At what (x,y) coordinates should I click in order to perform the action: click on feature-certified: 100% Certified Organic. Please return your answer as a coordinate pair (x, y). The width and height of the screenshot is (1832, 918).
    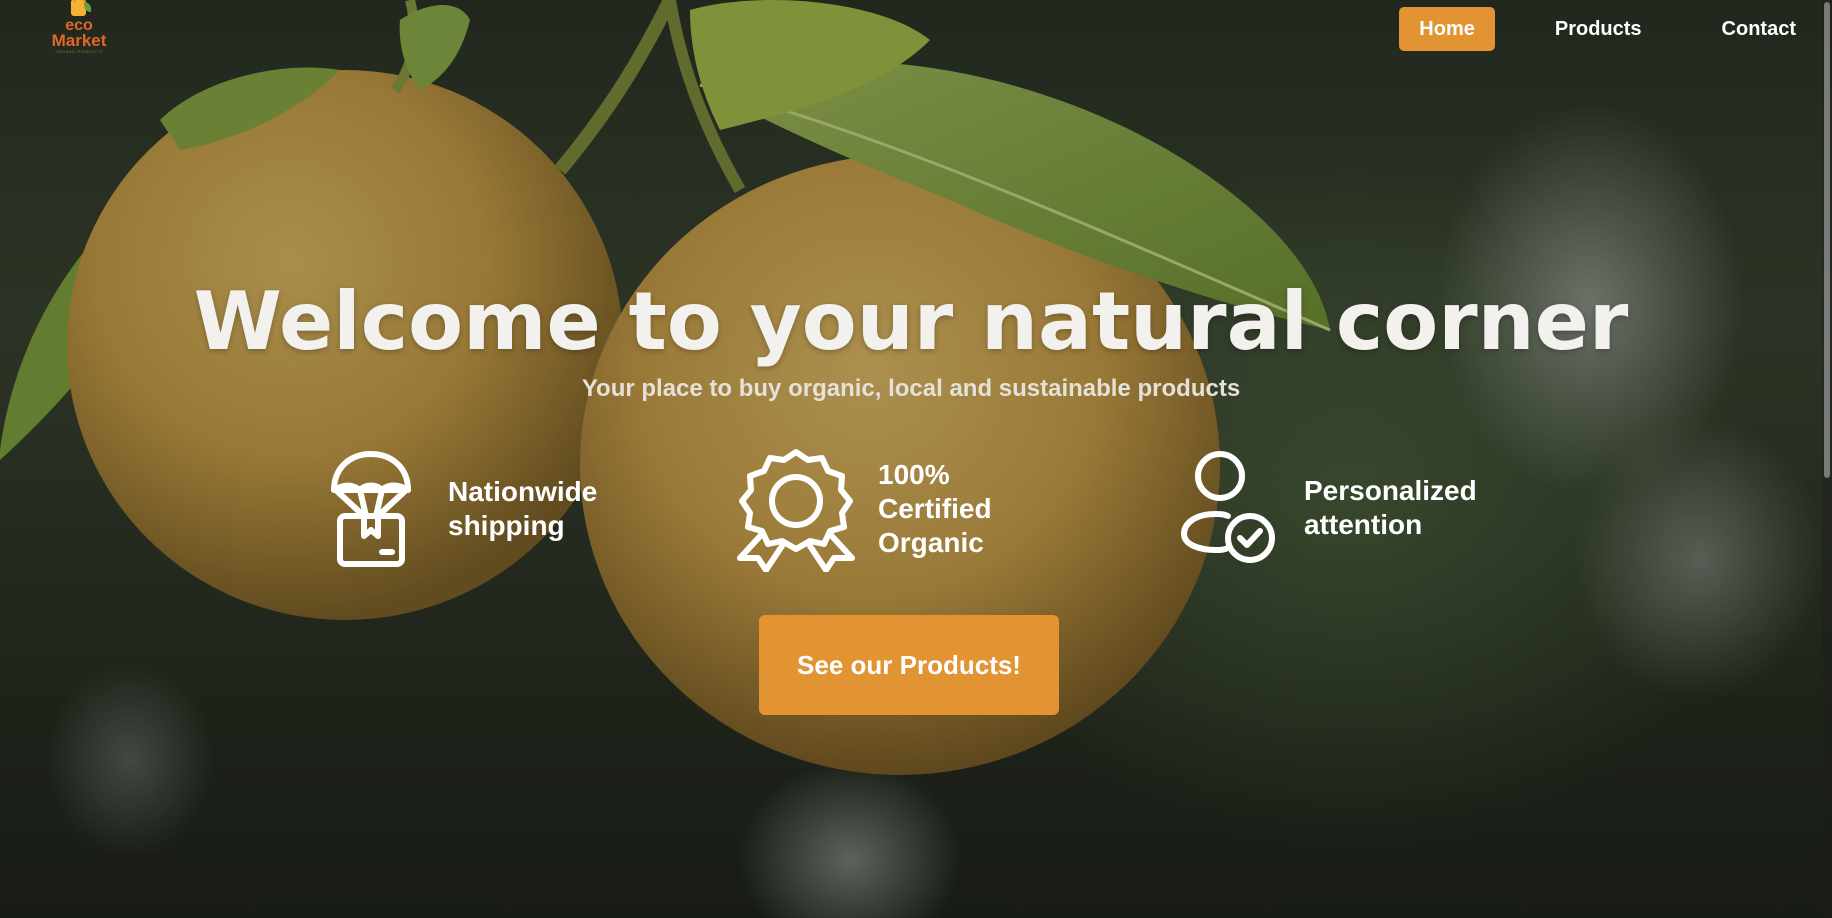
    Looking at the image, I should click on (885, 509).